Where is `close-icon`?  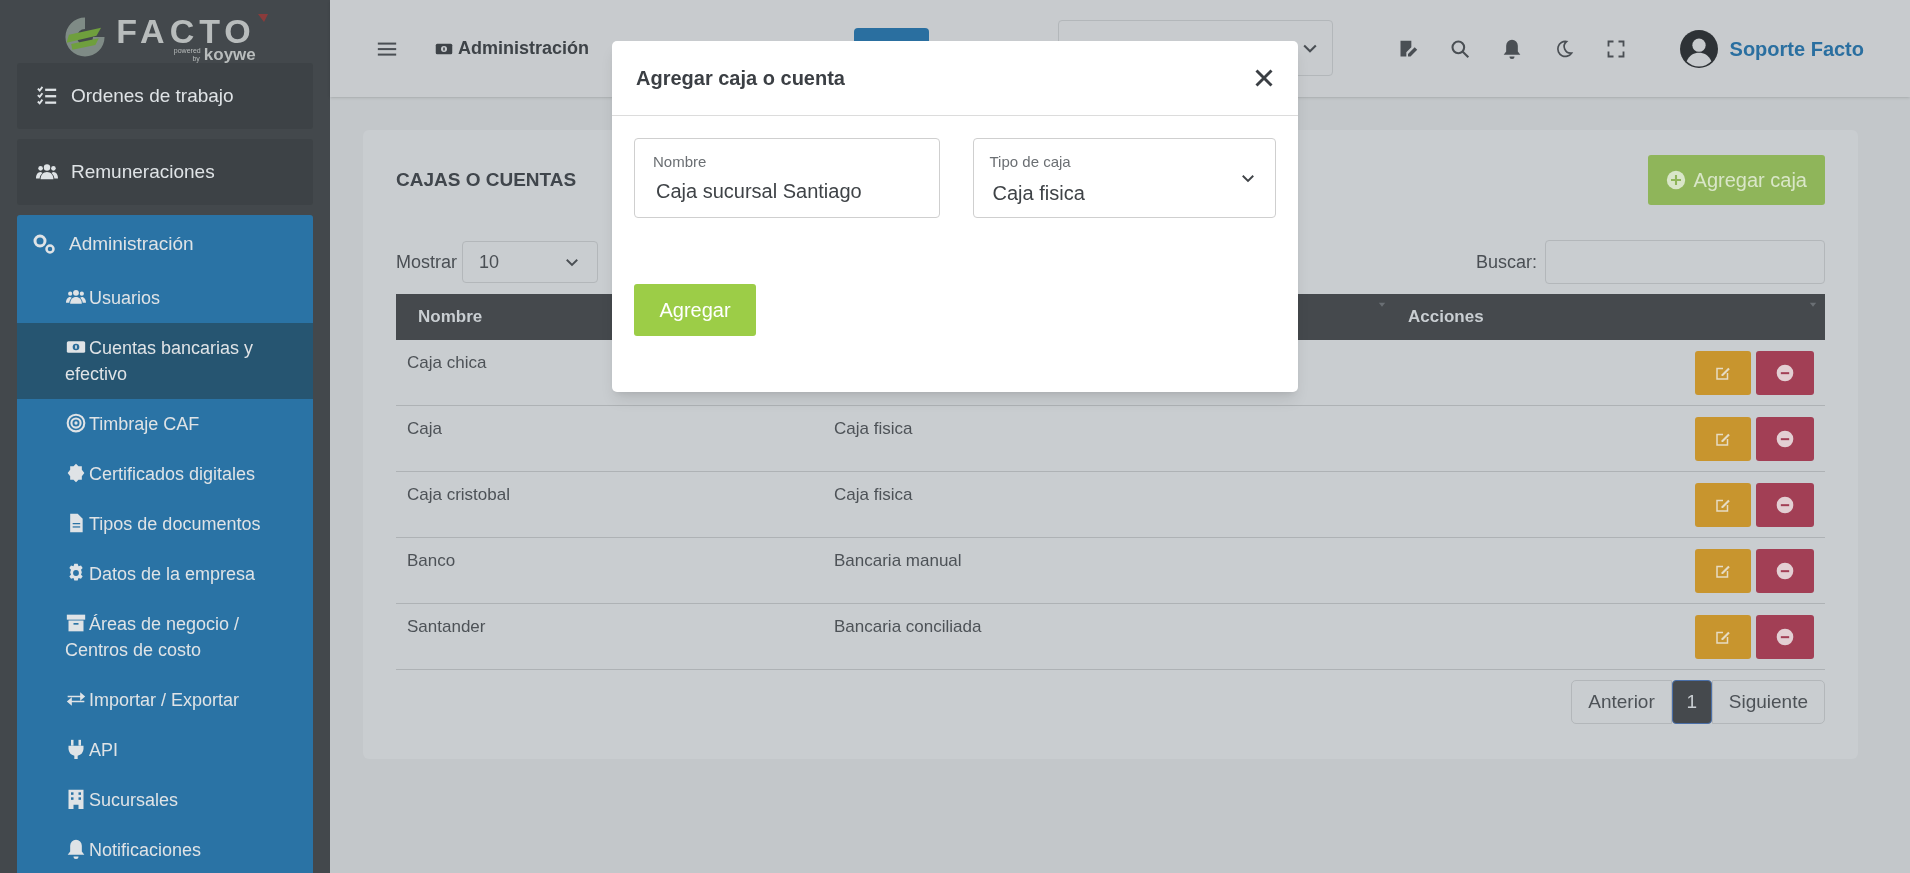 close-icon is located at coordinates (1264, 78).